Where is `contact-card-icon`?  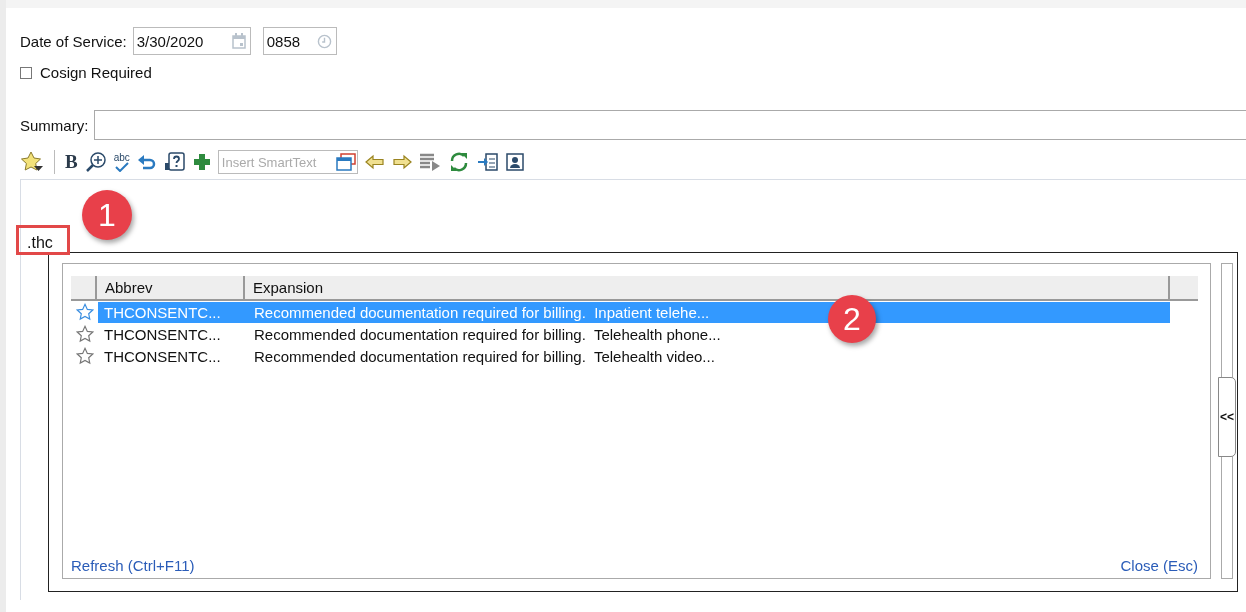
contact-card-icon is located at coordinates (514, 162).